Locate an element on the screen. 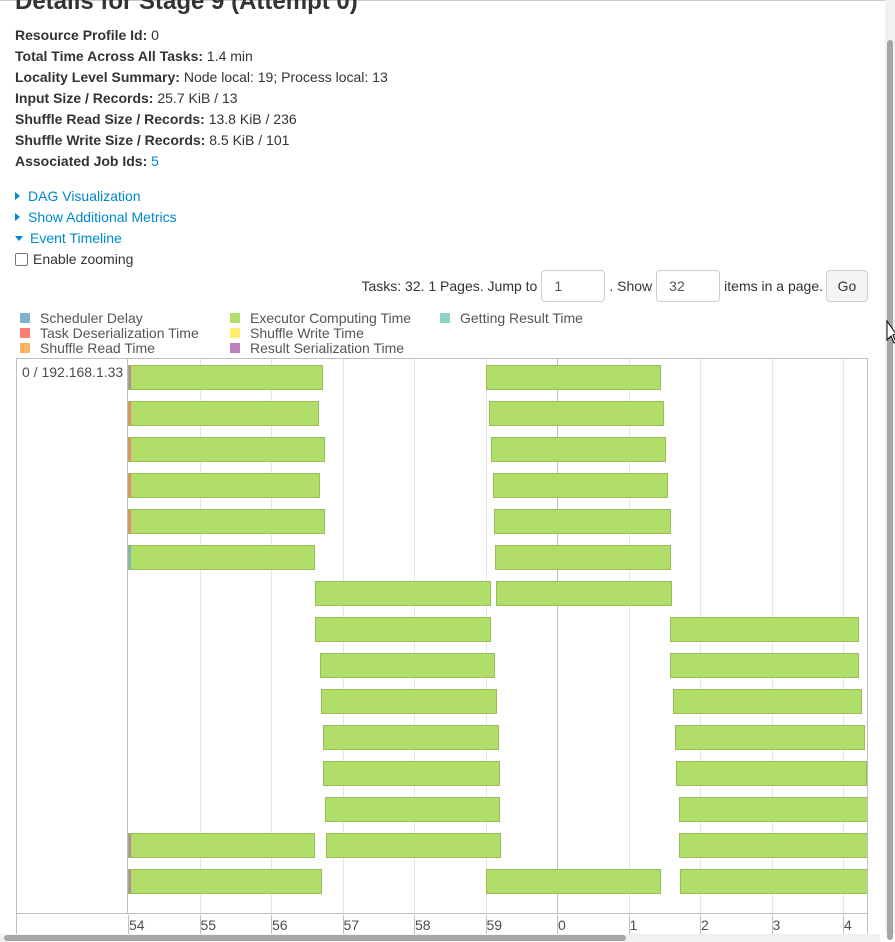 This screenshot has width=895, height=942. vertical-scrollbar is located at coordinates (890, 470).